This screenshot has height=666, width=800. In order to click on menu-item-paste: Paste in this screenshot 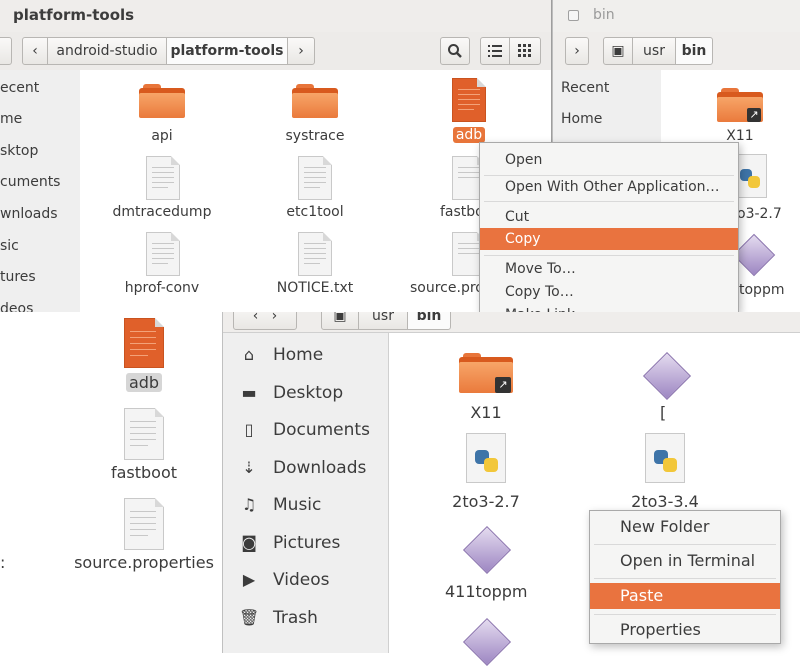, I will do `click(685, 596)`.